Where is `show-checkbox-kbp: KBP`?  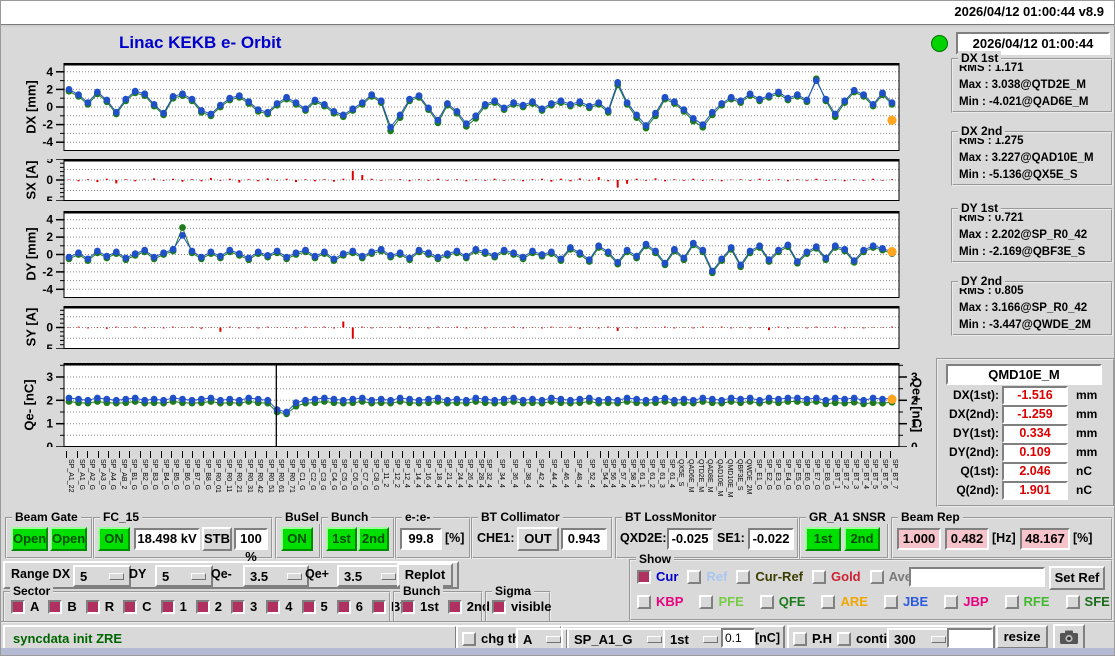 show-checkbox-kbp: KBP is located at coordinates (660, 601).